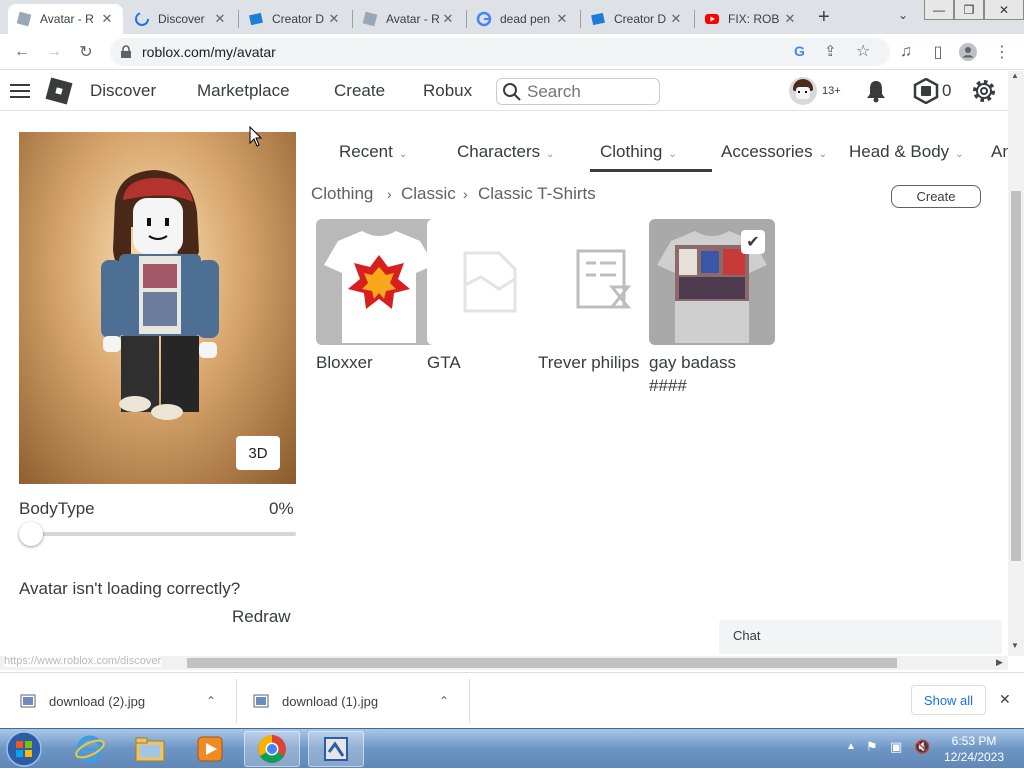 This screenshot has width=1024, height=769. What do you see at coordinates (22, 52) in the screenshot?
I see `back-icon: ←` at bounding box center [22, 52].